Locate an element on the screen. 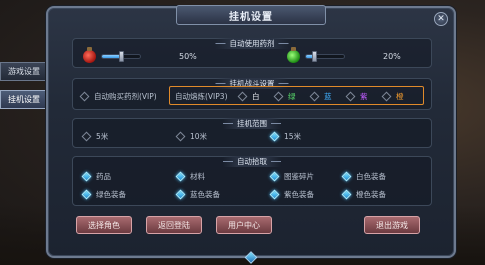  hp-slider-handle is located at coordinates (121, 56).